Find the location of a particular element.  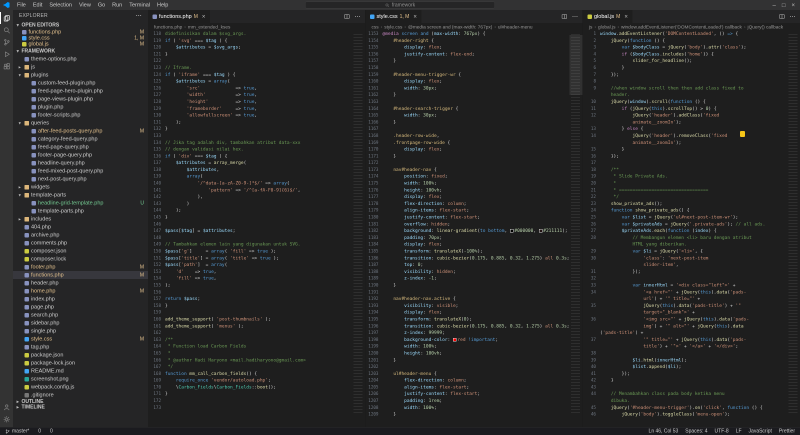

section-timeline: ▸ TIMELINE is located at coordinates (80, 407).